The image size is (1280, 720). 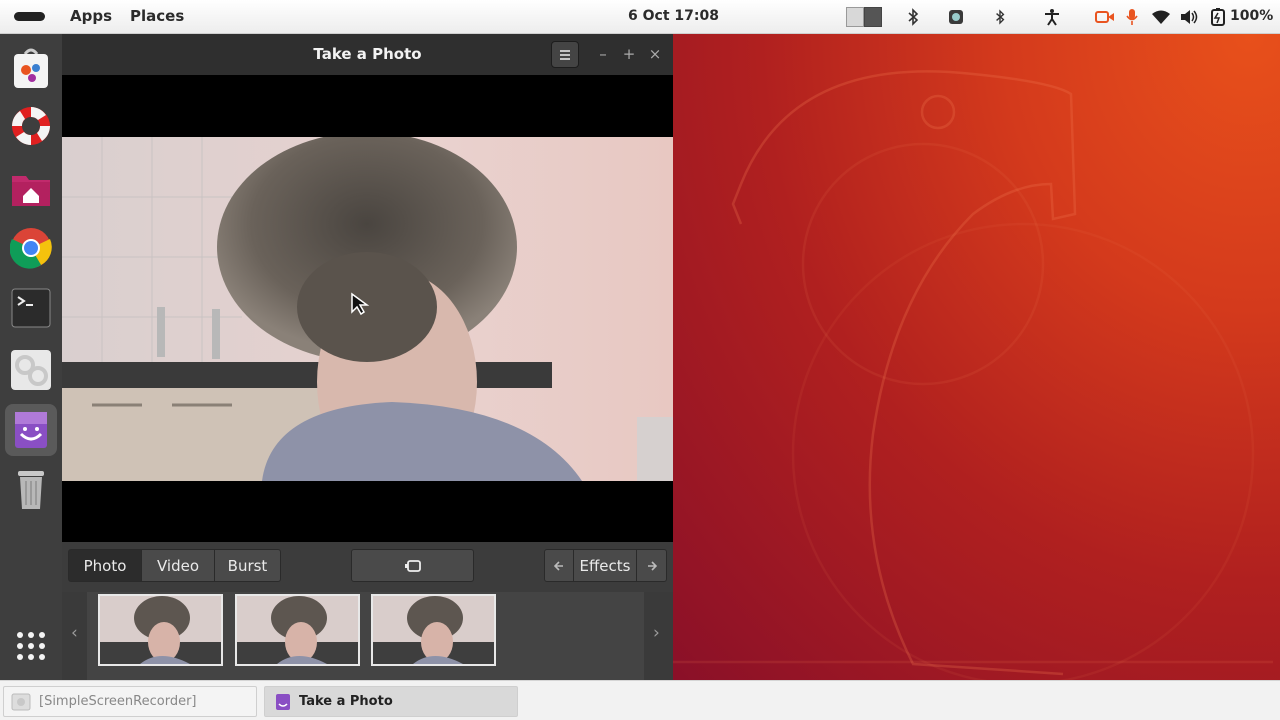 What do you see at coordinates (864, 17) in the screenshot?
I see `workspace-switcher-icon` at bounding box center [864, 17].